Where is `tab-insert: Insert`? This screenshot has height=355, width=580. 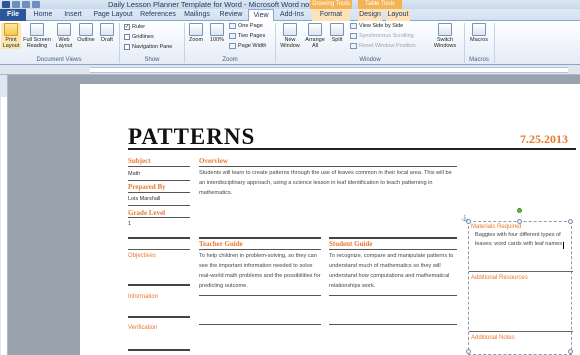 tab-insert: Insert is located at coordinates (73, 15).